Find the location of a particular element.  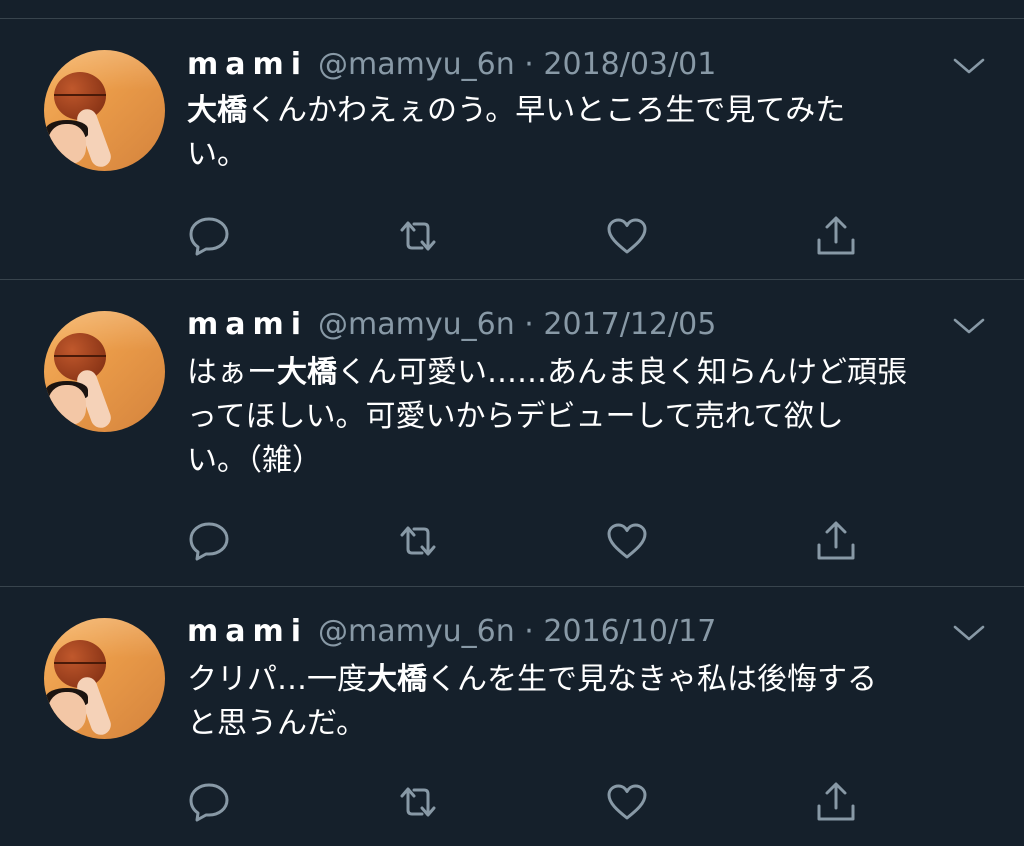

tweet-text-run: い。 is located at coordinates (217, 154).